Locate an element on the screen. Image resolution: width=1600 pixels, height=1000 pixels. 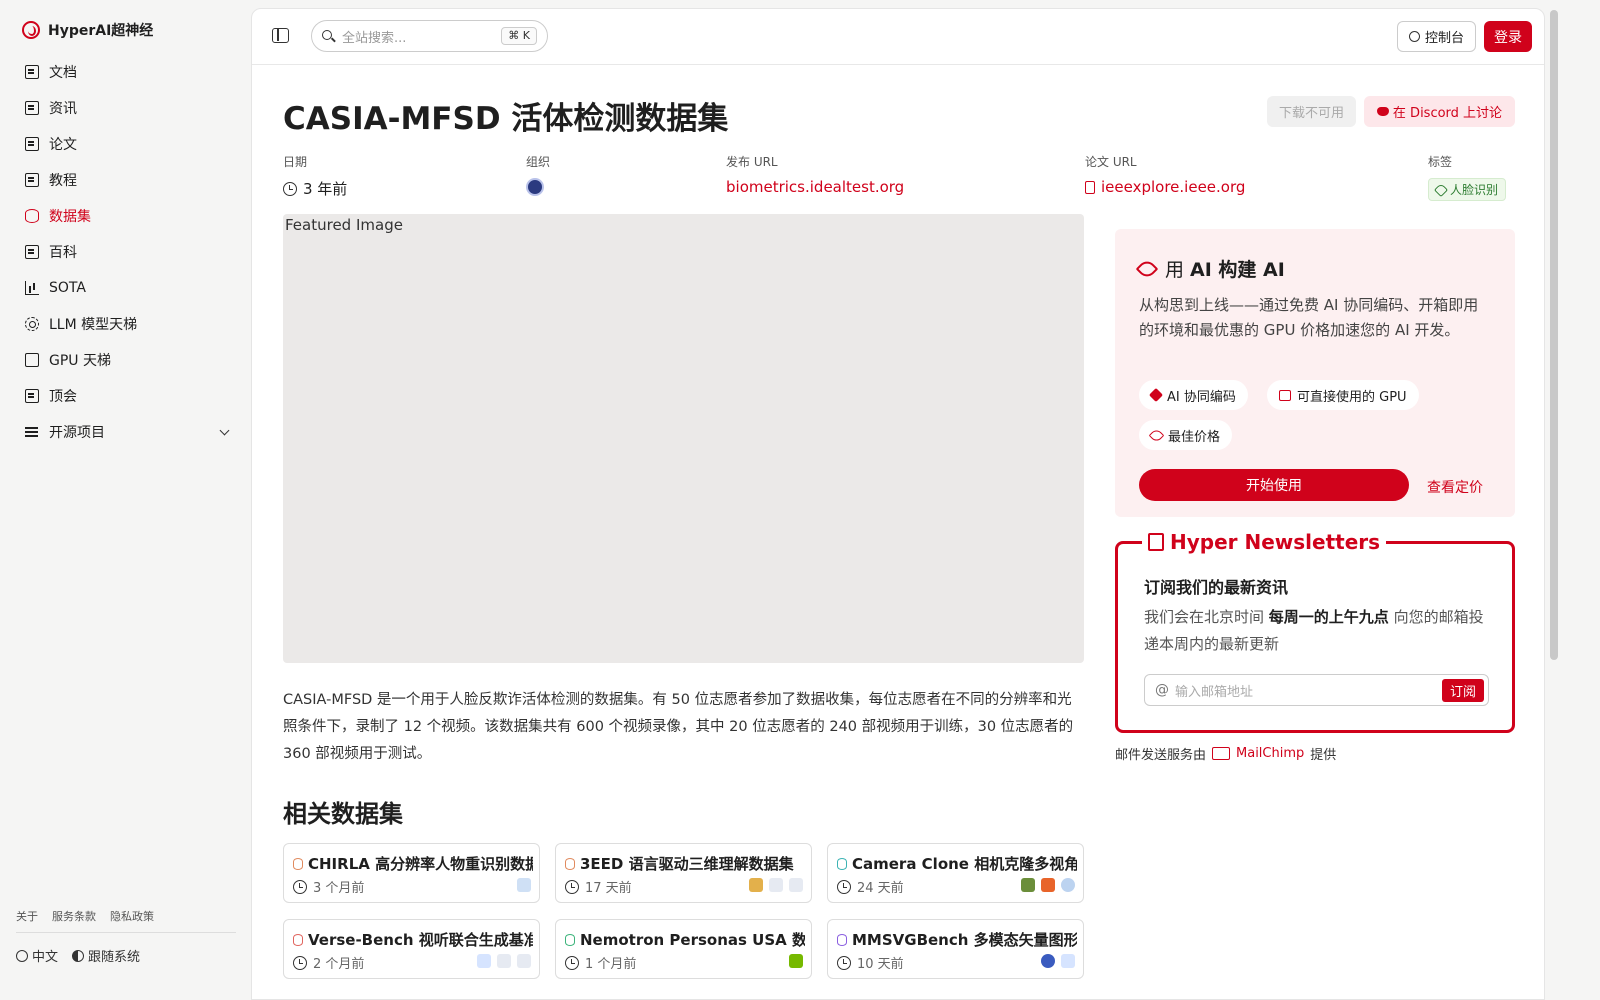
card-title: 3EED 语言驱动三维理解数据集 is located at coordinates (687, 864).